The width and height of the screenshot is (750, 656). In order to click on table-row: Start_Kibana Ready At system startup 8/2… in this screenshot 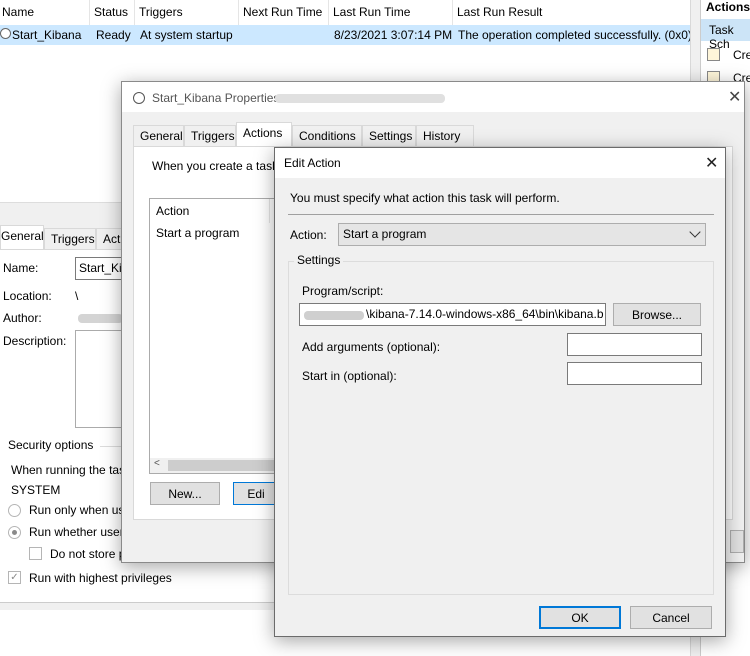, I will do `click(346, 35)`.